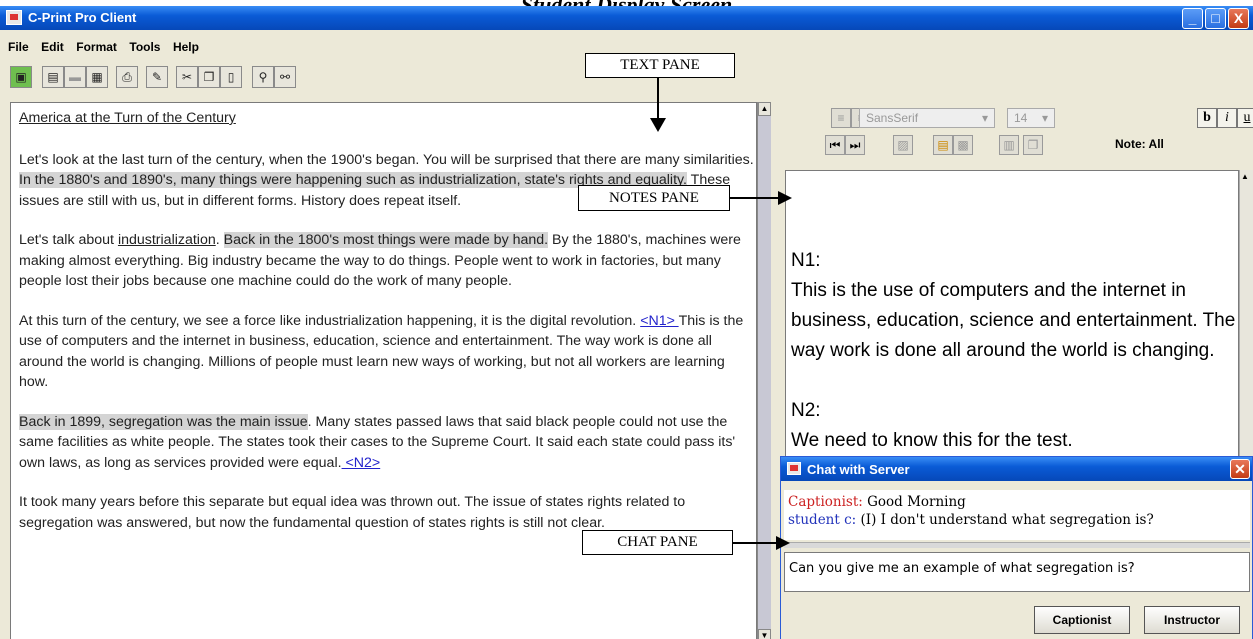  I want to click on maximize-button: □, so click(1215, 18).